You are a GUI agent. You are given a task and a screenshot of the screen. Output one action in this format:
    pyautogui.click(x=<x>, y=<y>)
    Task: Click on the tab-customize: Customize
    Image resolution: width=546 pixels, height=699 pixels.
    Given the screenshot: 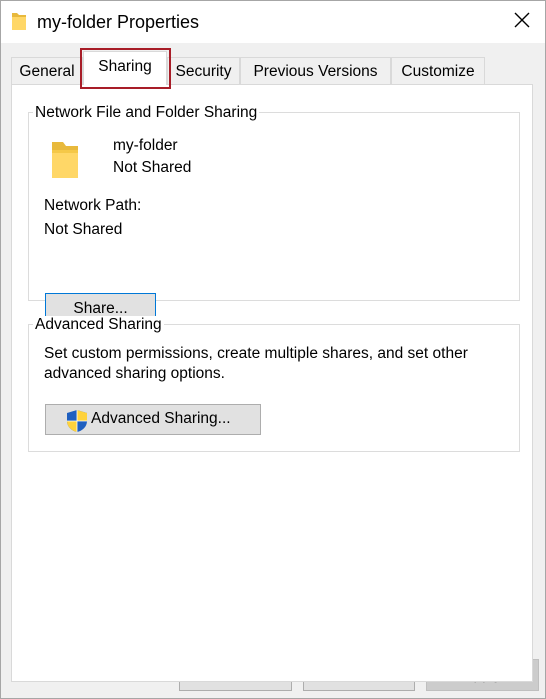 What is the action you would take?
    pyautogui.click(x=438, y=70)
    